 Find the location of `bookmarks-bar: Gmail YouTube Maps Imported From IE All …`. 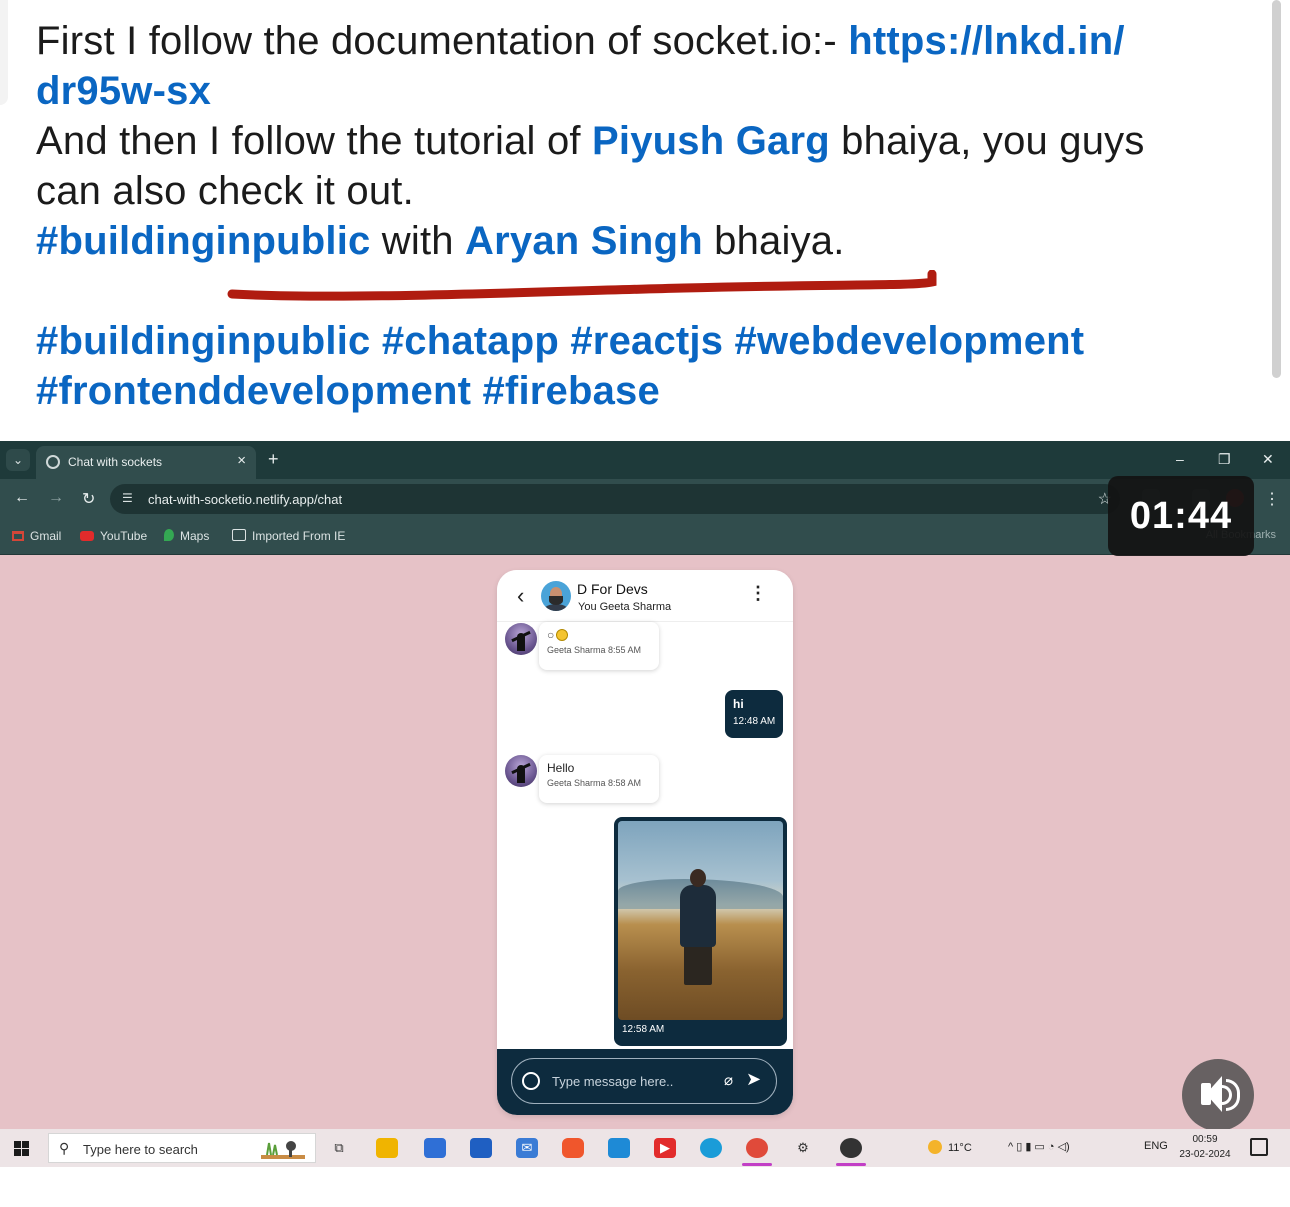

bookmarks-bar: Gmail YouTube Maps Imported From IE All … is located at coordinates (645, 537).